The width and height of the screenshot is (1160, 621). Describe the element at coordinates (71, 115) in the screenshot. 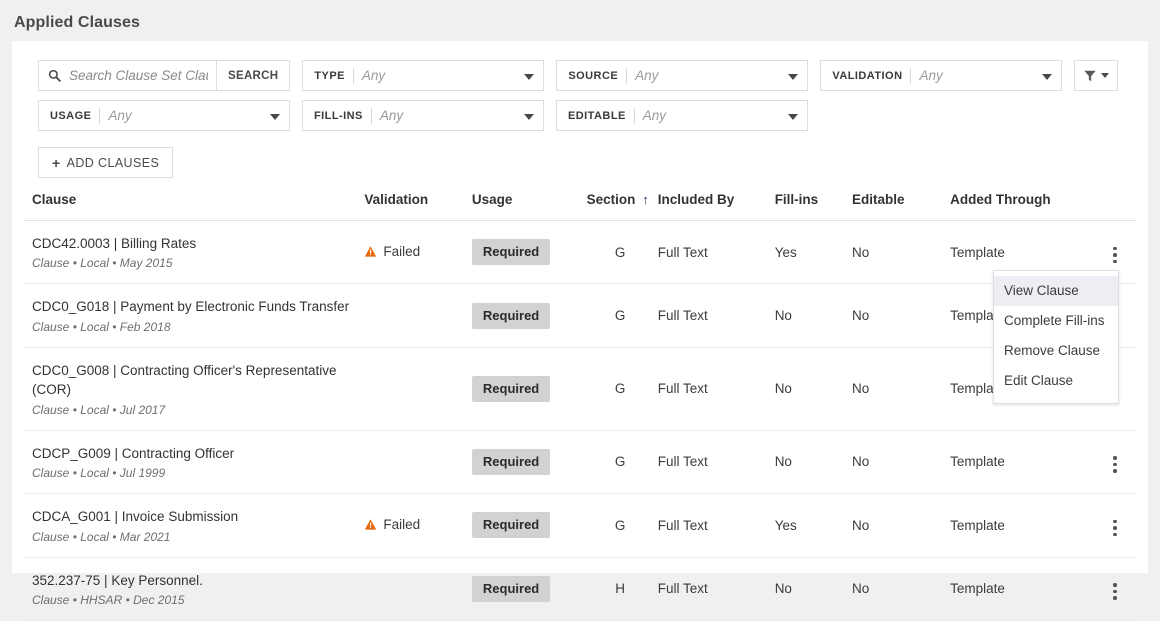

I see `filter-usage-label: USAGE` at that location.